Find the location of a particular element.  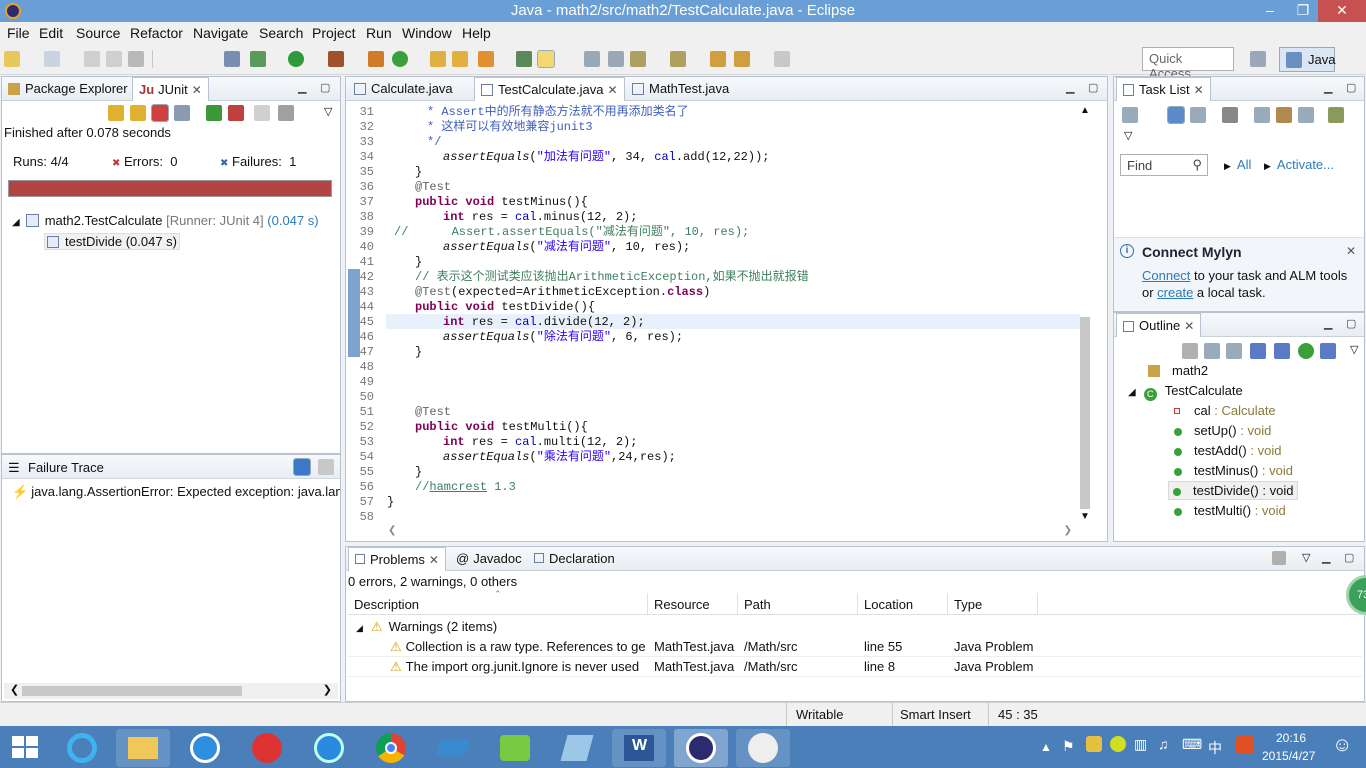

open-type-icon is located at coordinates (438, 59).